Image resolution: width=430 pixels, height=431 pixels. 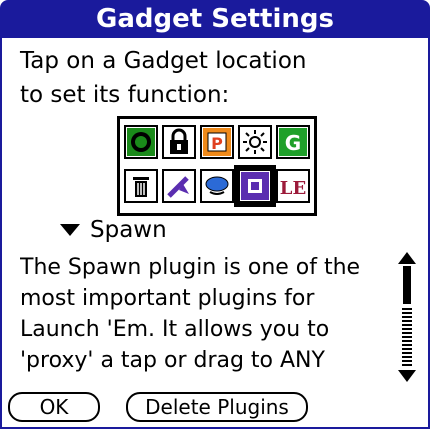 What do you see at coordinates (128, 230) in the screenshot?
I see `plugin-name: Spawn` at bounding box center [128, 230].